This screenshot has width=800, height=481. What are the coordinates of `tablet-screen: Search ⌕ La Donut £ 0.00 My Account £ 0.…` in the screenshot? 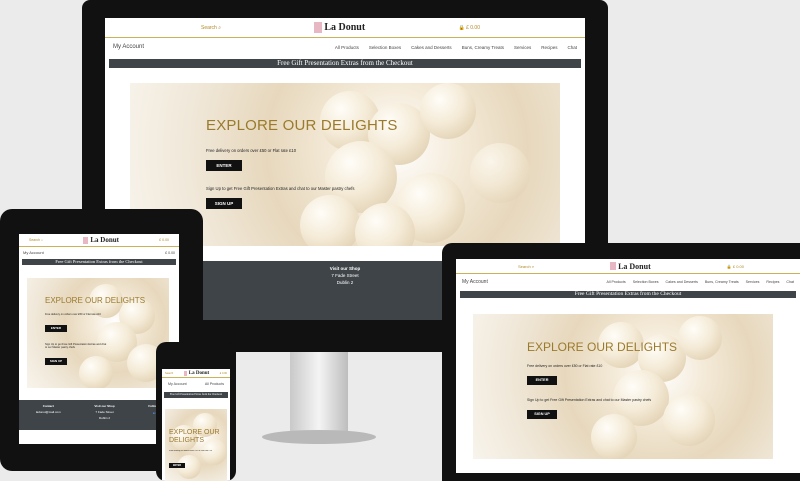 It's located at (99, 339).